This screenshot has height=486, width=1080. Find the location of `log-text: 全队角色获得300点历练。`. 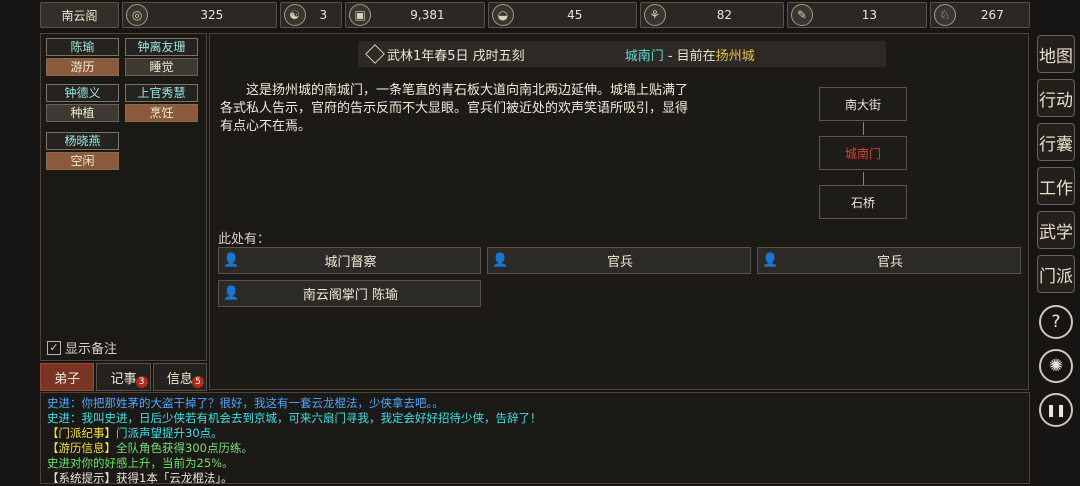

log-text: 全队角色获得300点历练。 is located at coordinates (184, 448).